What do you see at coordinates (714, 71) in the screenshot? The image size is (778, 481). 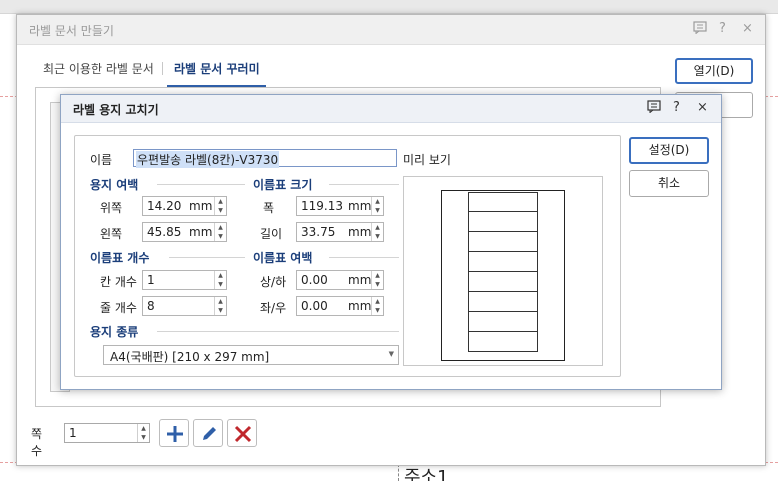 I see `open-button: 열기(D)` at bounding box center [714, 71].